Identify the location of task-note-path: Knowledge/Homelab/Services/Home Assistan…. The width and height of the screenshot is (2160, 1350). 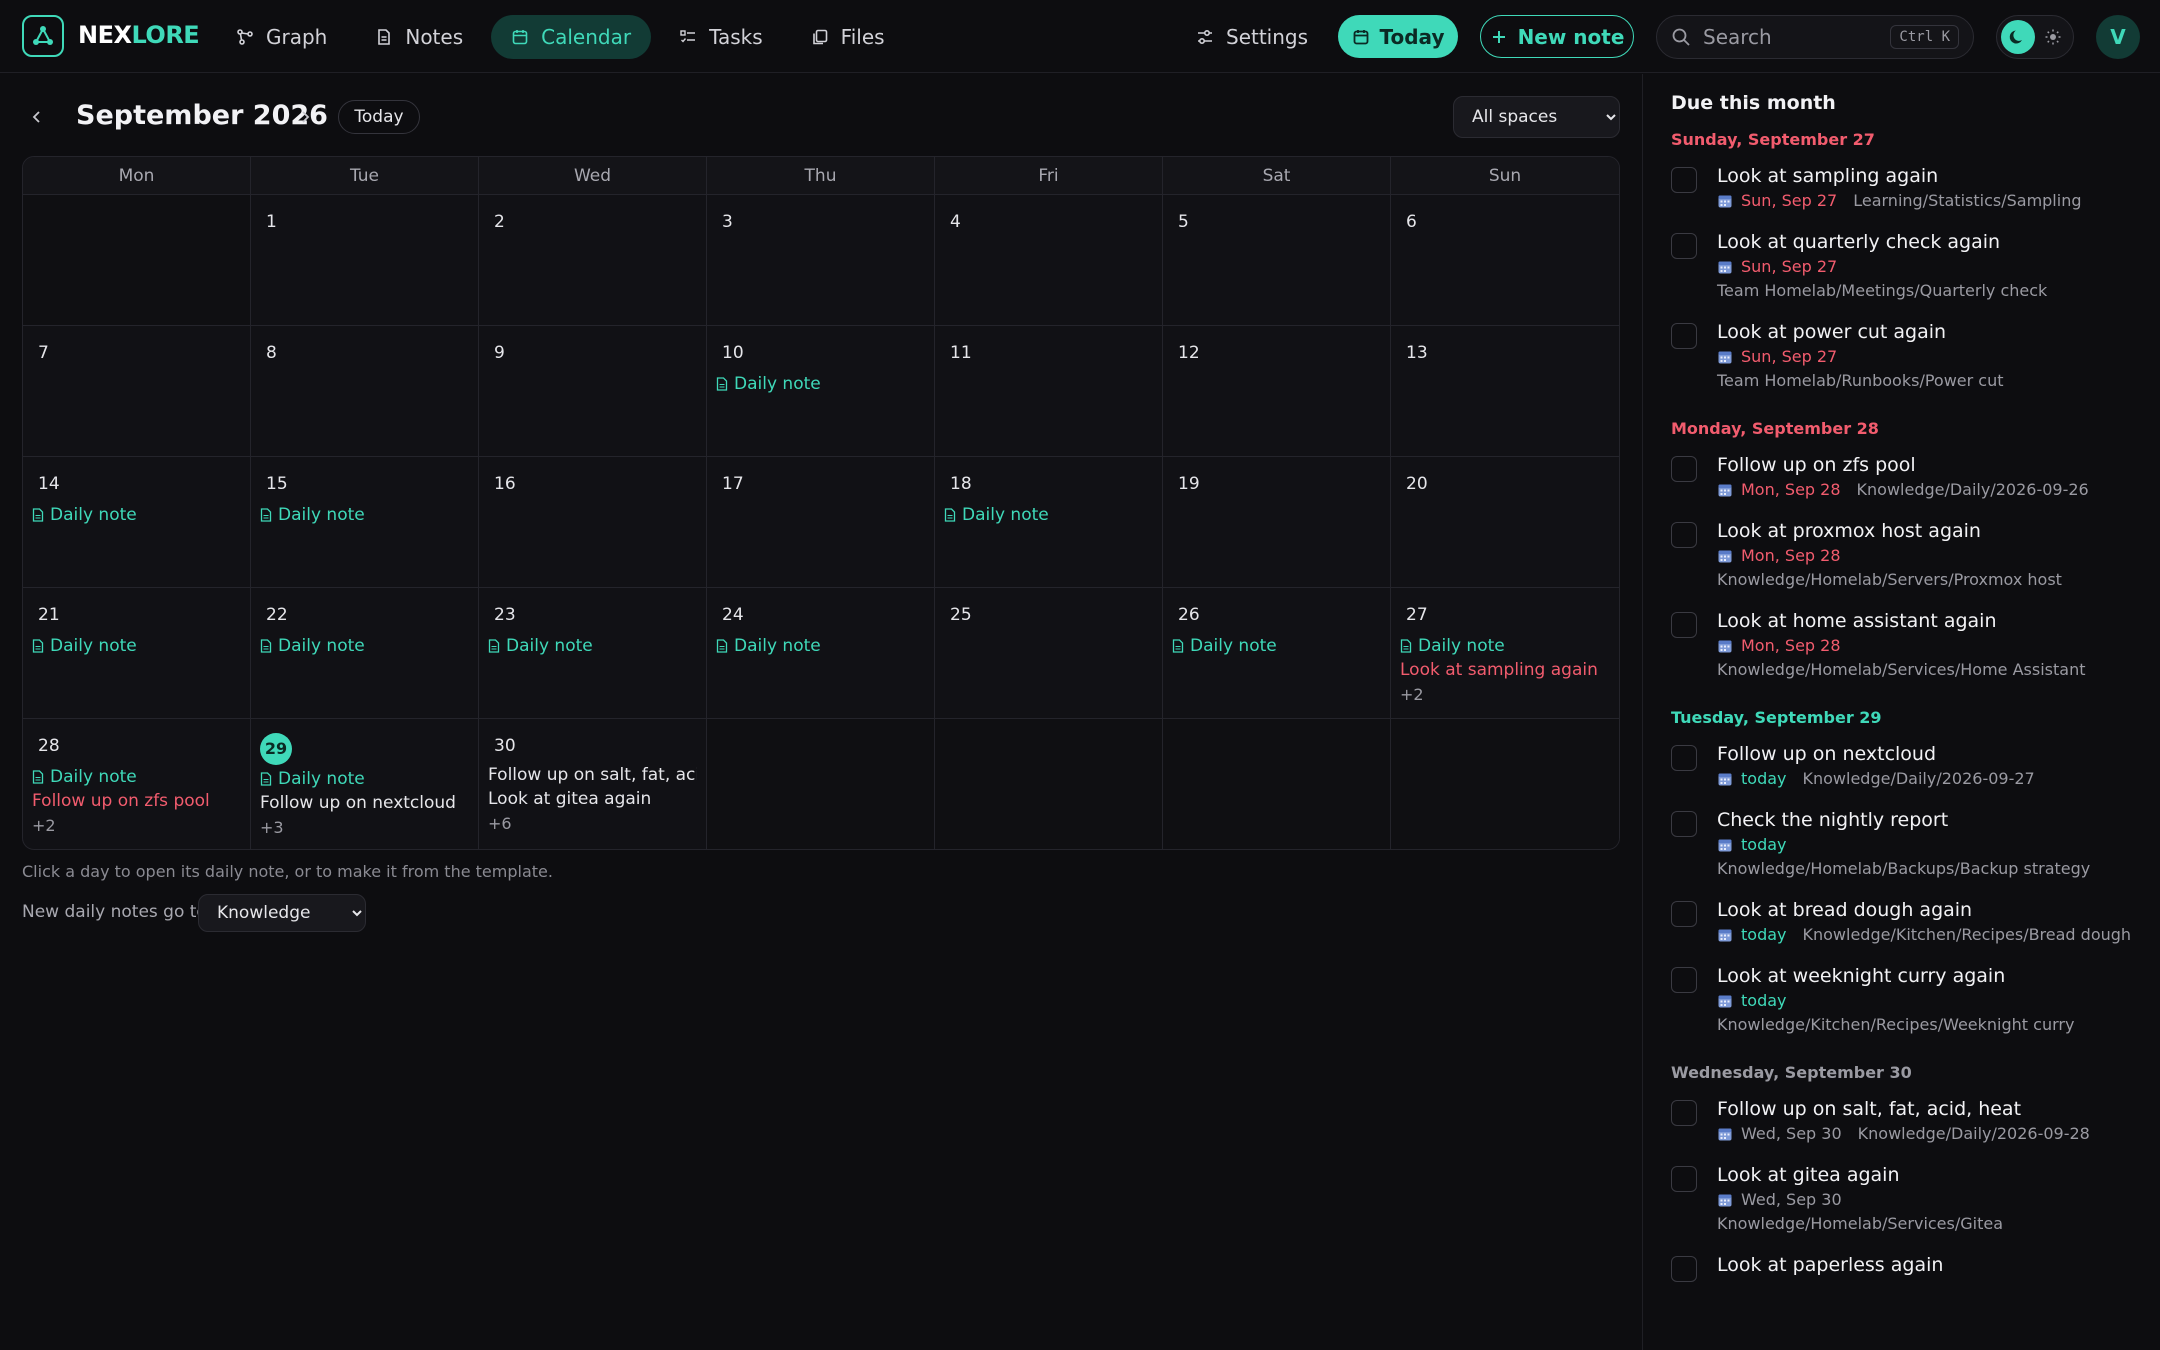
(1901, 670).